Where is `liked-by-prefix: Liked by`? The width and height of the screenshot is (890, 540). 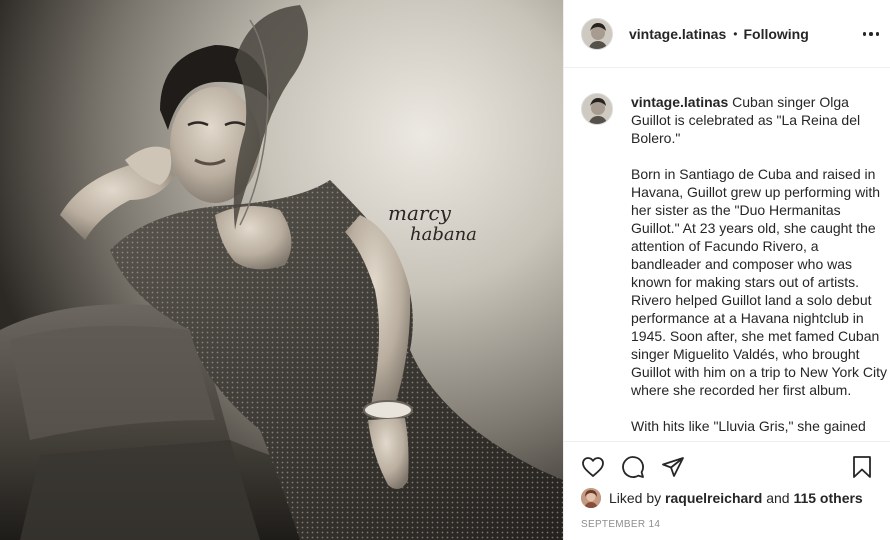
liked-by-prefix: Liked by is located at coordinates (635, 498).